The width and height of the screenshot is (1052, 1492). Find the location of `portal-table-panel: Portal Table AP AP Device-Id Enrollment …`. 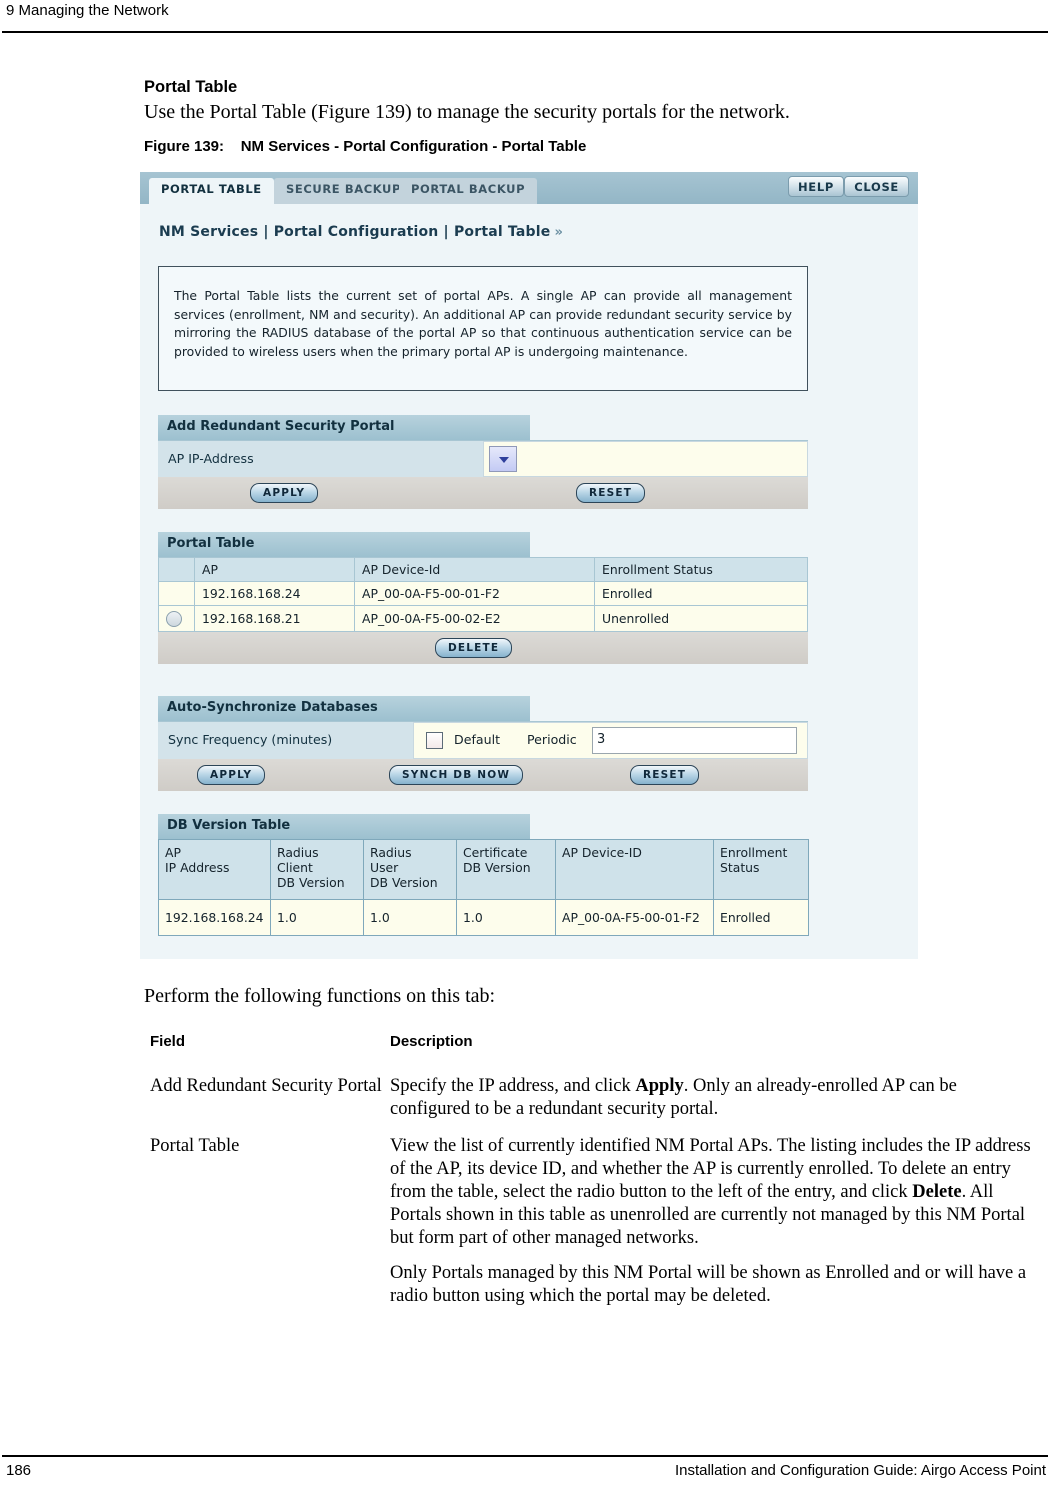

portal-table-panel: Portal Table AP AP Device-Id Enrollment … is located at coordinates (483, 598).